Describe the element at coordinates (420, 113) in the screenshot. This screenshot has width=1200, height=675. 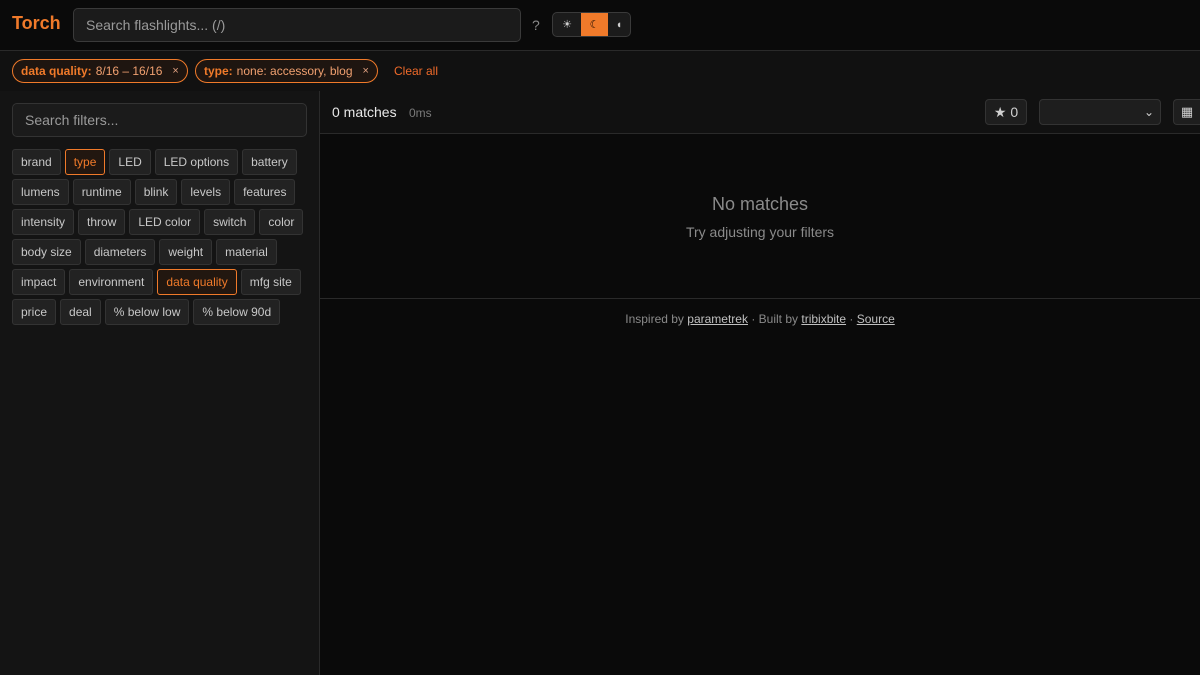
I see `query-time: 0ms` at that location.